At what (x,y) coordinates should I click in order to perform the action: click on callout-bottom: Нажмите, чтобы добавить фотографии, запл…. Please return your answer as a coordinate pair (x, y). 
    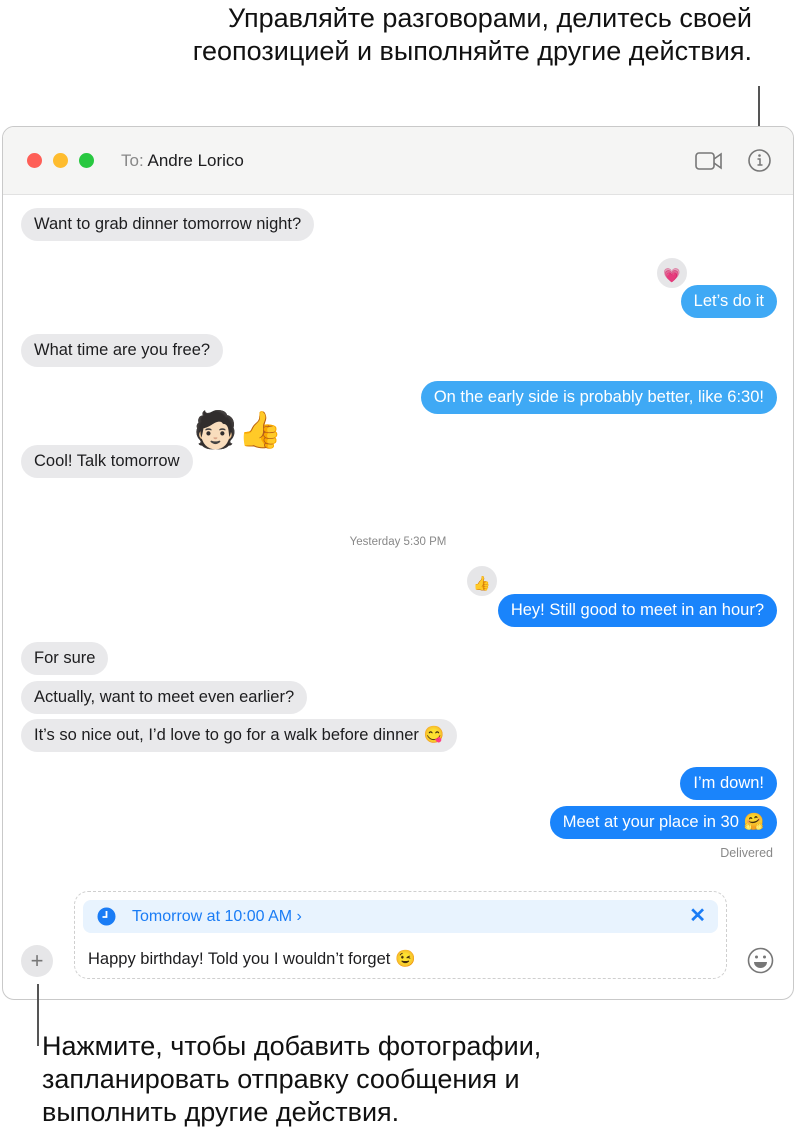
    Looking at the image, I should click on (292, 1079).